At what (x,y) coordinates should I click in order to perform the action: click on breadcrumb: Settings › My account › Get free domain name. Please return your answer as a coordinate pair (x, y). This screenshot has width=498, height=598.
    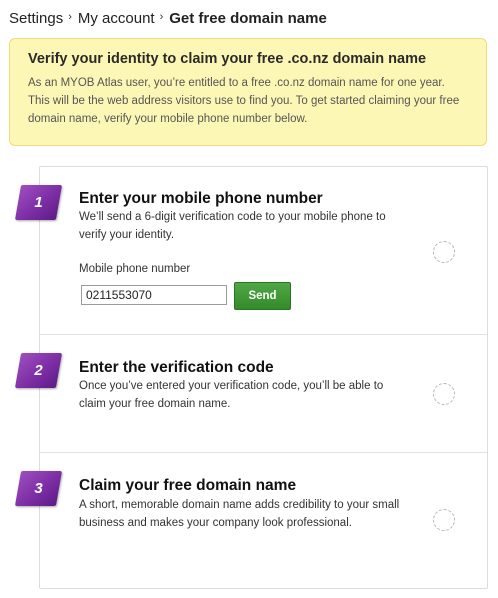
    Looking at the image, I should click on (168, 18).